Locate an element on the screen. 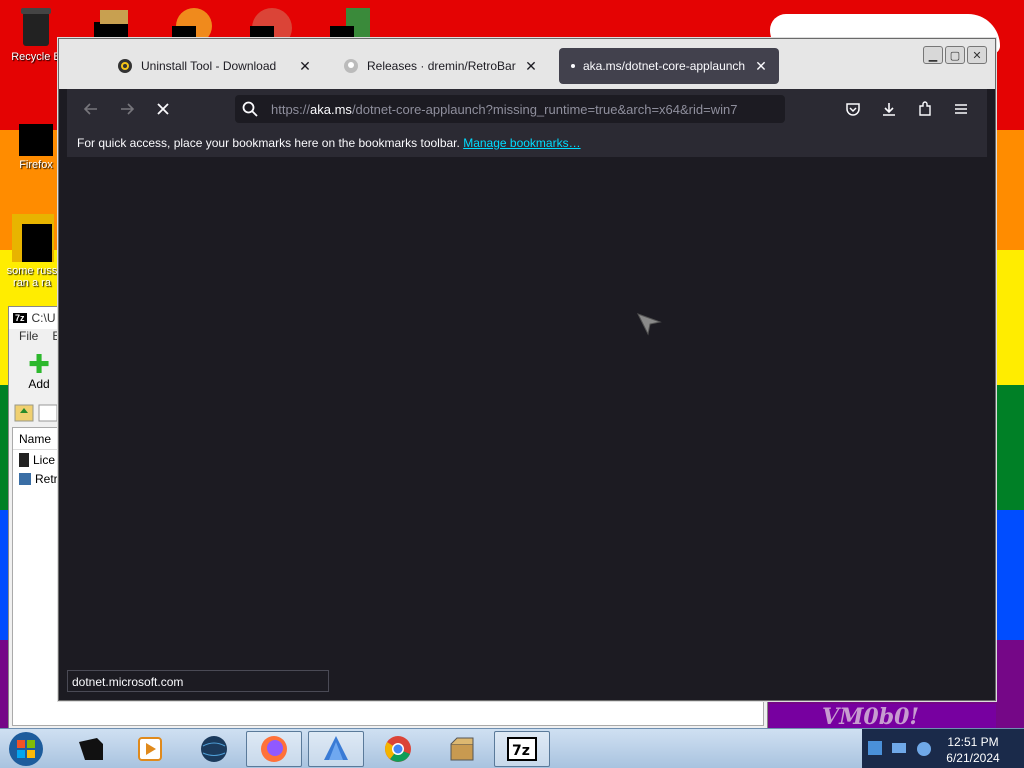 The image size is (1024, 768). maximize-button: ▢ is located at coordinates (955, 55).